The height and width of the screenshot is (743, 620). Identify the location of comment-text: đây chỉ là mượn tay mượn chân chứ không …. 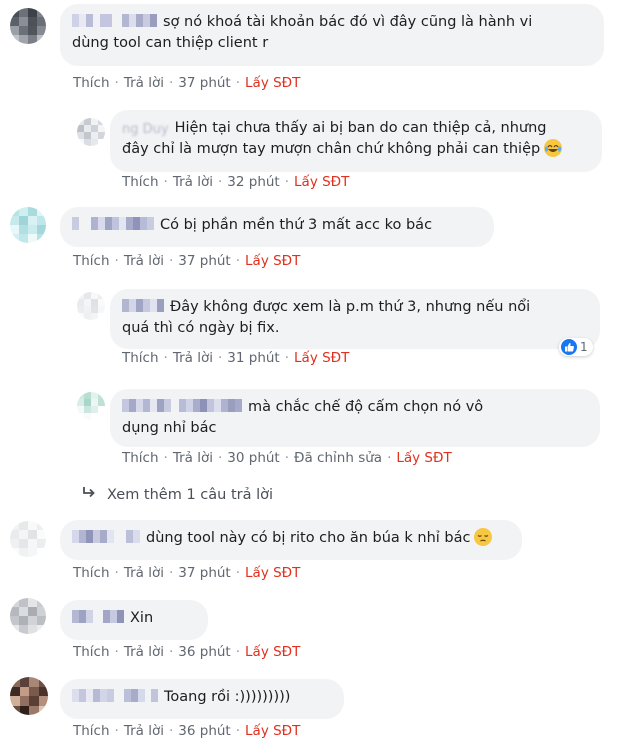
(331, 149).